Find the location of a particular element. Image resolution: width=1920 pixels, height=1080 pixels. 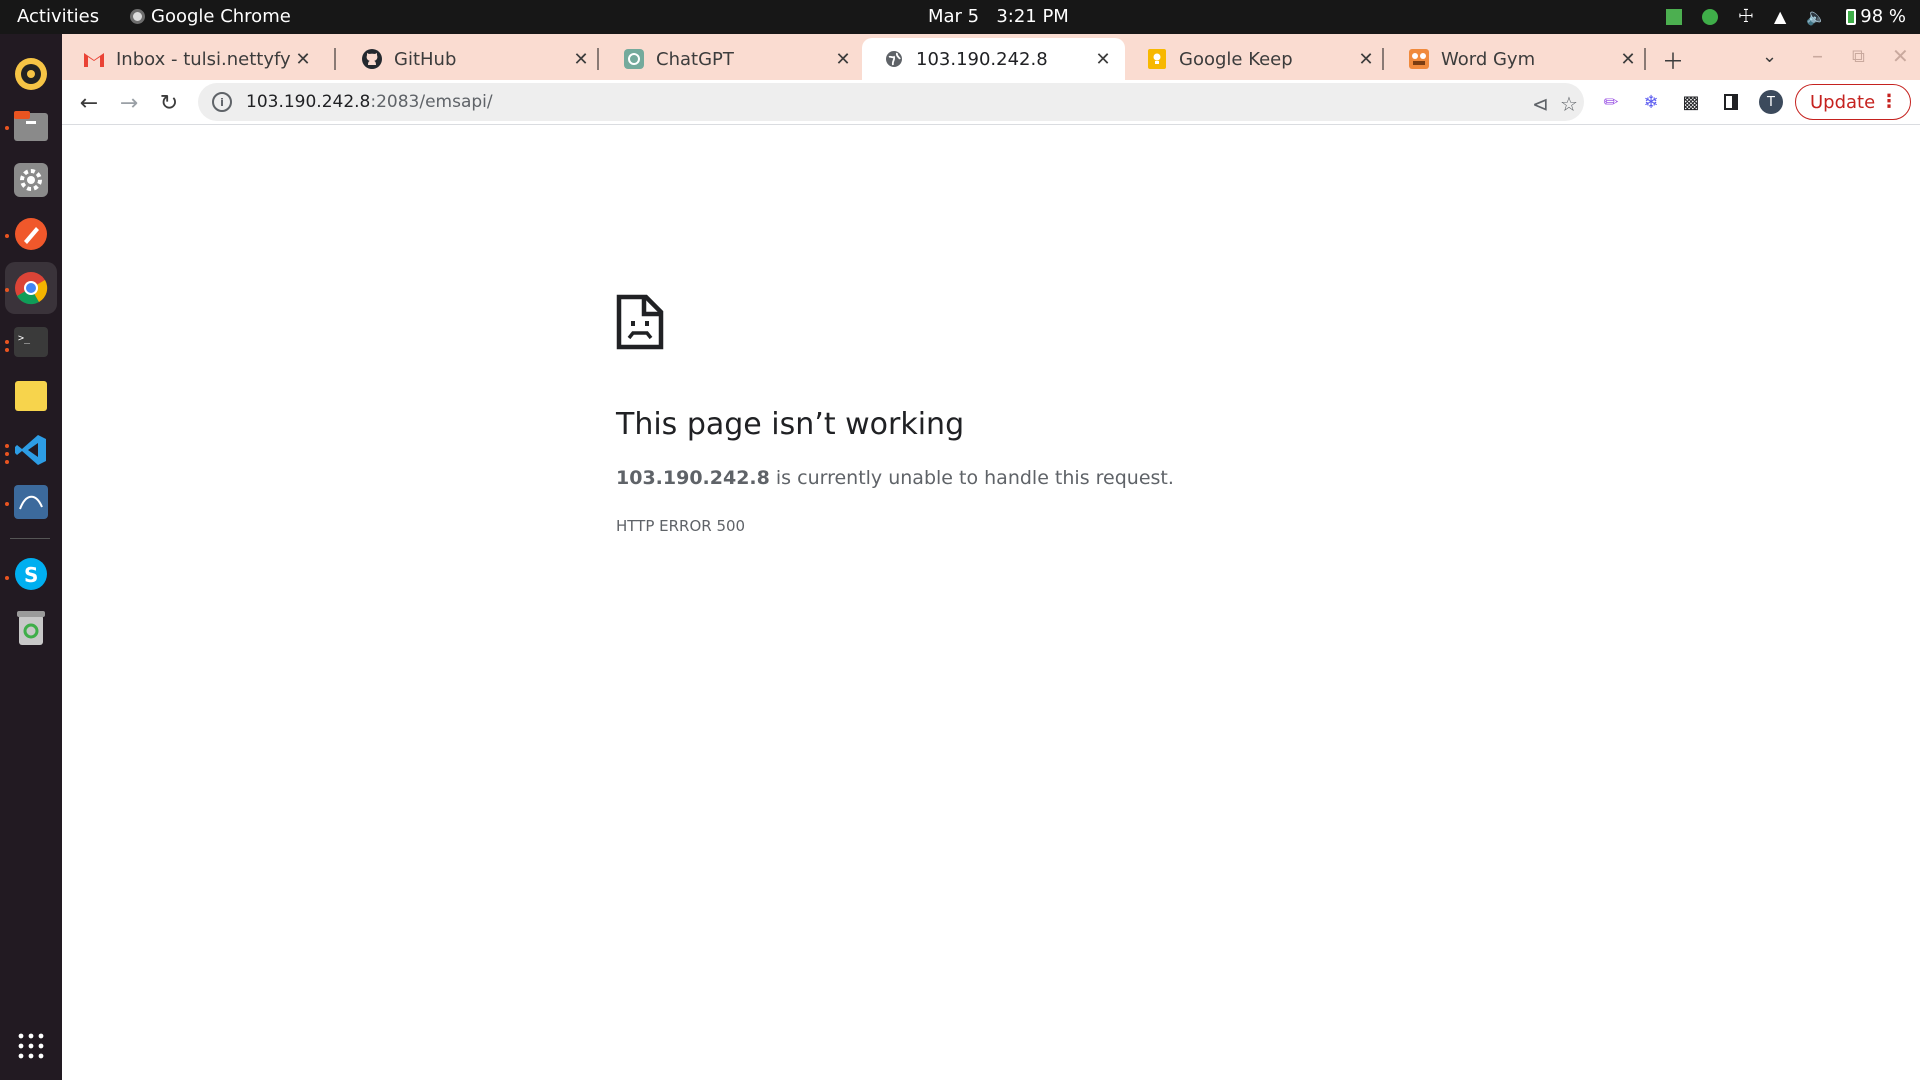

svg-text: S is located at coordinates (31, 575).